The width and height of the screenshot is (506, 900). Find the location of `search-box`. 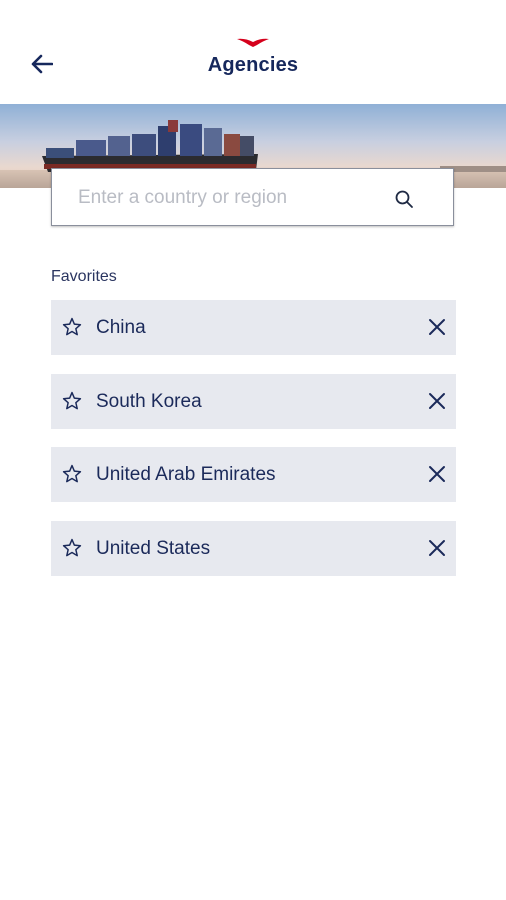

search-box is located at coordinates (252, 197).